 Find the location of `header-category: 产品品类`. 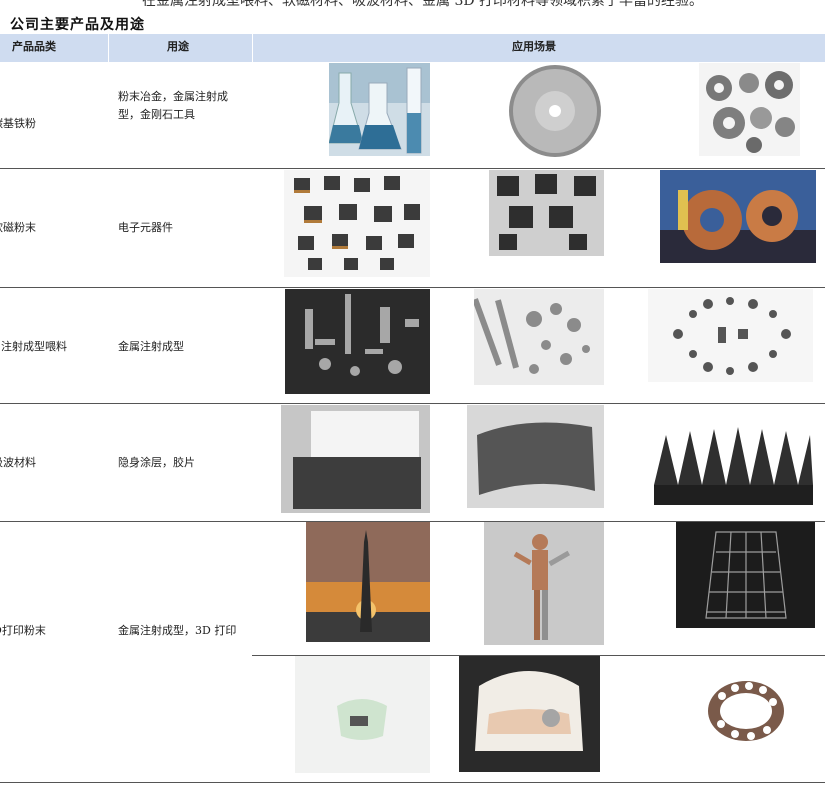

header-category: 产品品类 is located at coordinates (34, 46).